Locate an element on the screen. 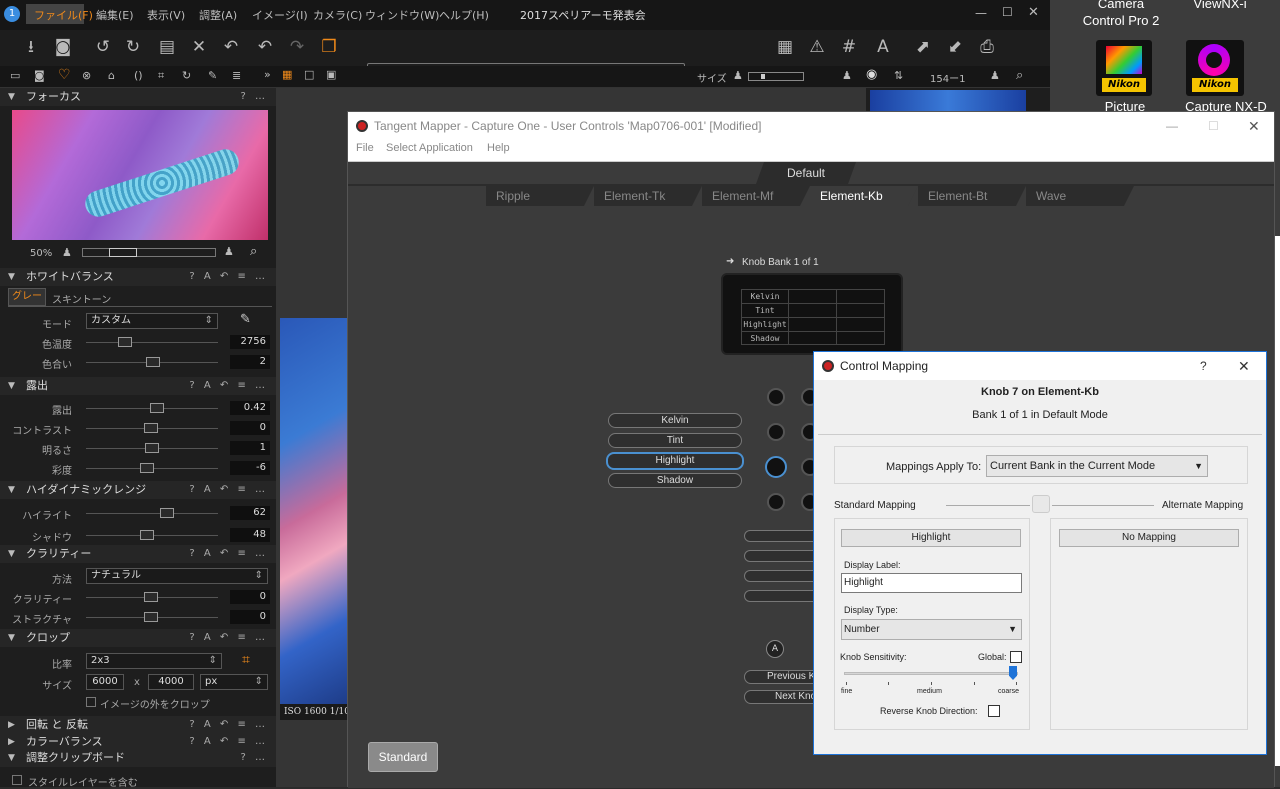 The image size is (1280, 789). sort-icon: ⇅ is located at coordinates (898, 75).